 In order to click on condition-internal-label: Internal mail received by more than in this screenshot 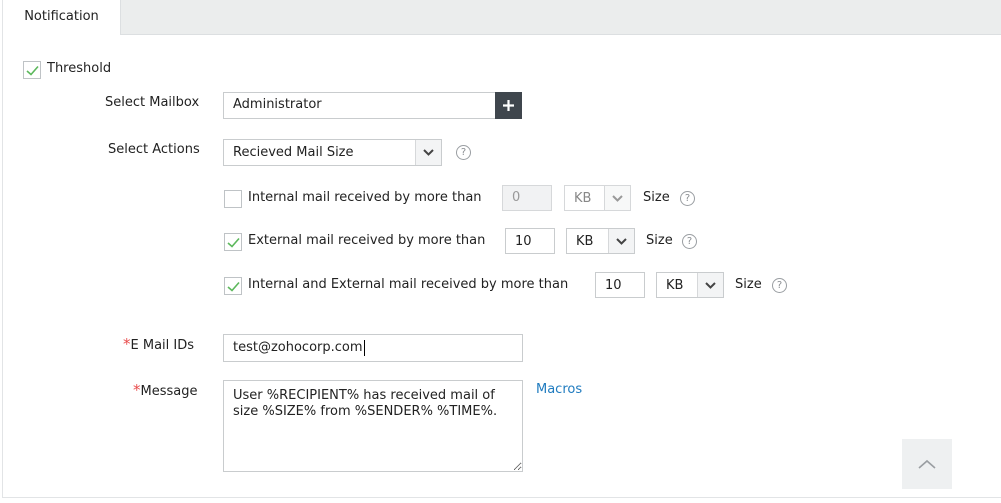, I will do `click(365, 197)`.